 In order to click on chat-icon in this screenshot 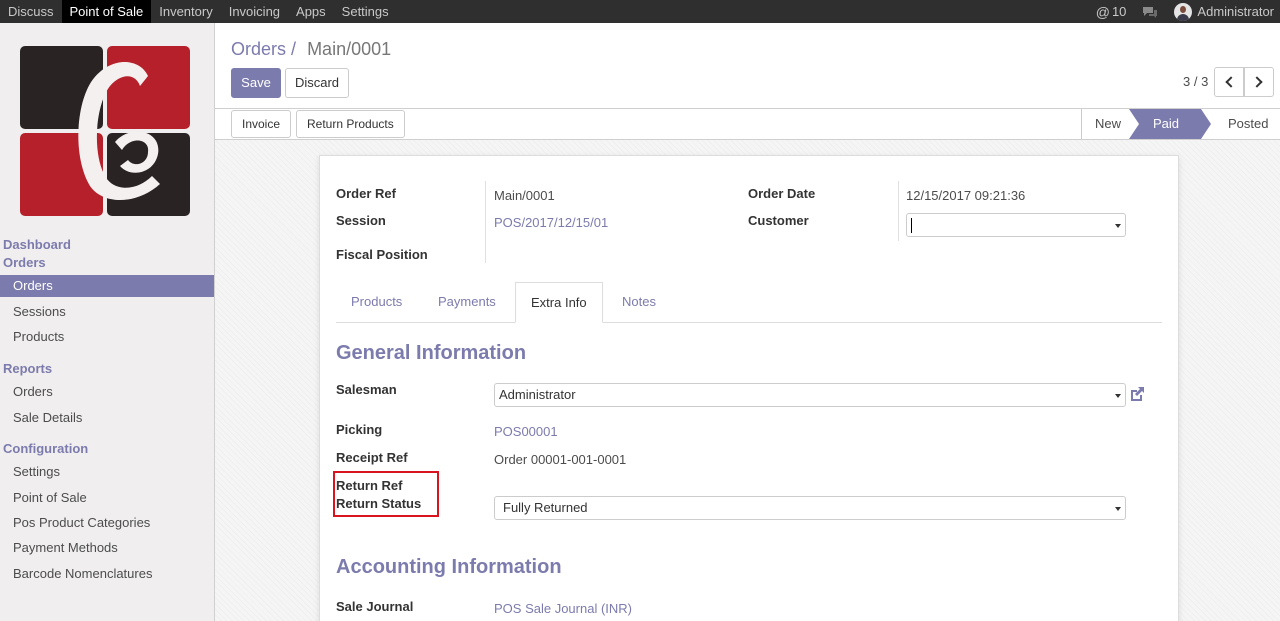, I will do `click(1150, 12)`.